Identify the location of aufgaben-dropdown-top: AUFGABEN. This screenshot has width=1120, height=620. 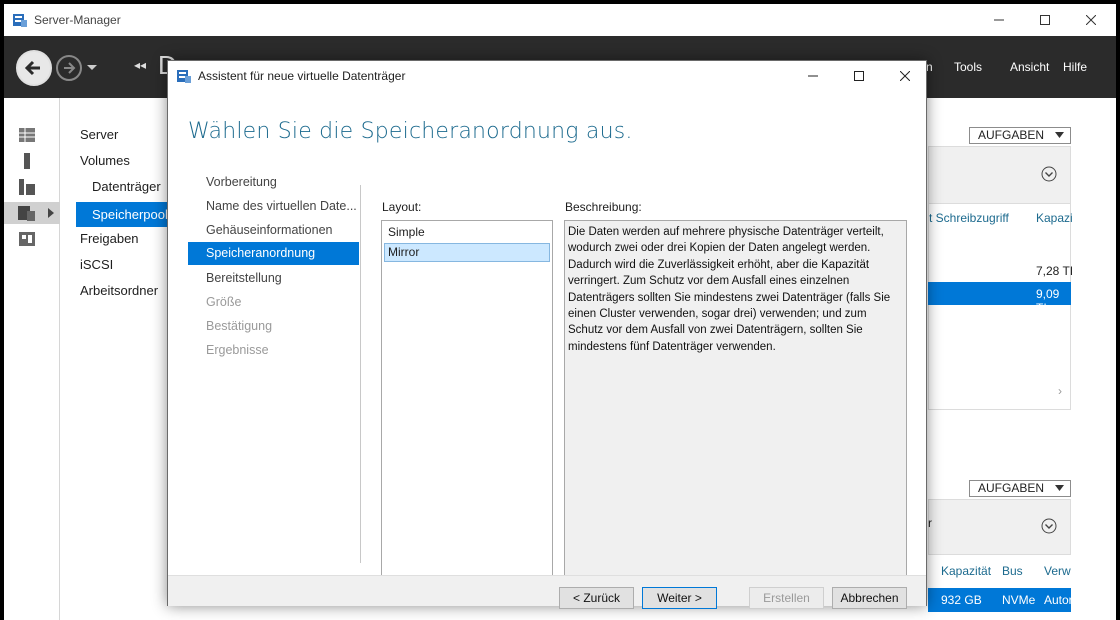
(1020, 135).